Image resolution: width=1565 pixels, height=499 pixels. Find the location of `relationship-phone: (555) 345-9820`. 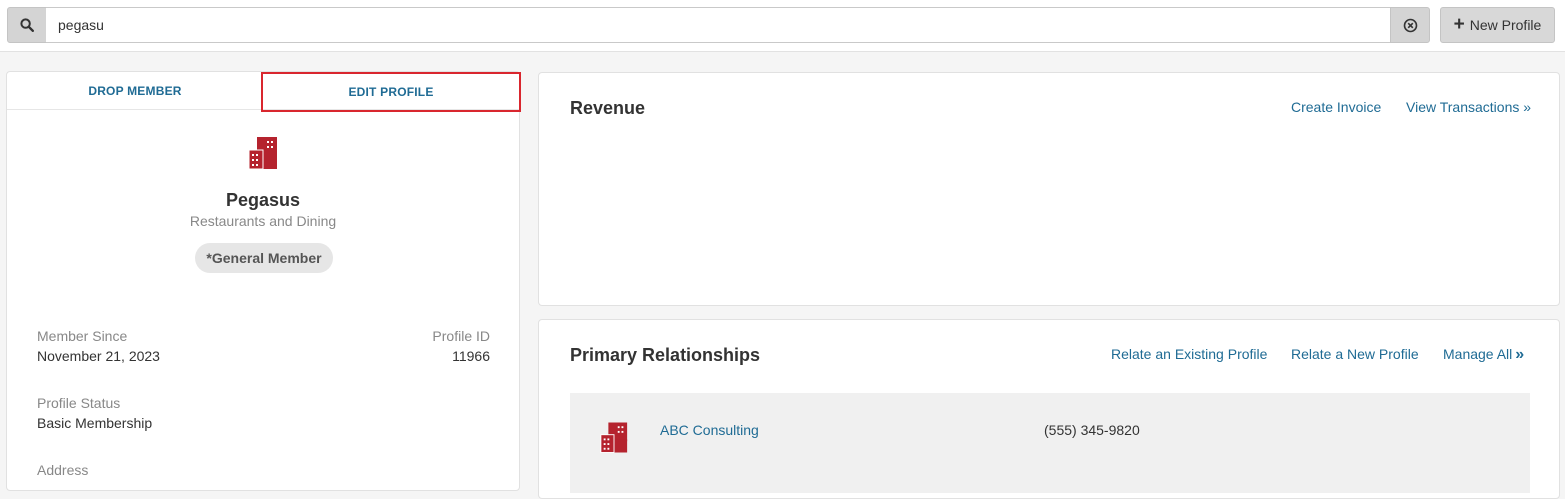

relationship-phone: (555) 345-9820 is located at coordinates (1092, 430).